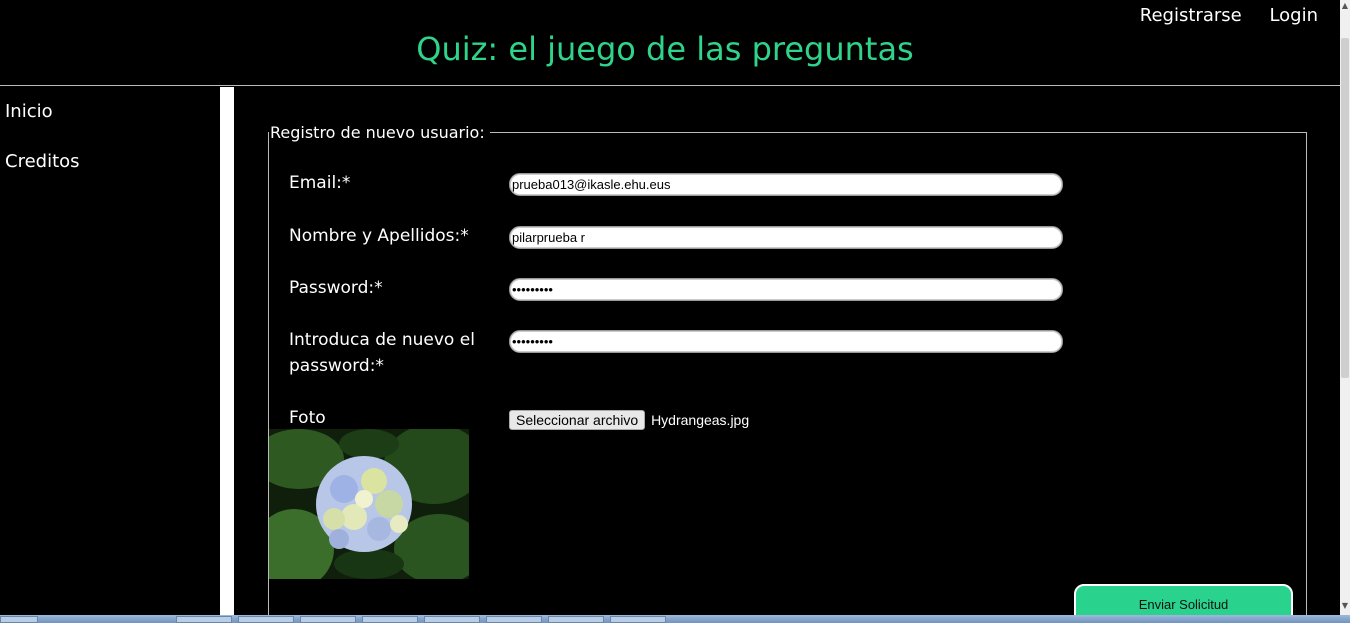 The height and width of the screenshot is (623, 1350). Describe the element at coordinates (320, 183) in the screenshot. I see `email-label: Email:*` at that location.